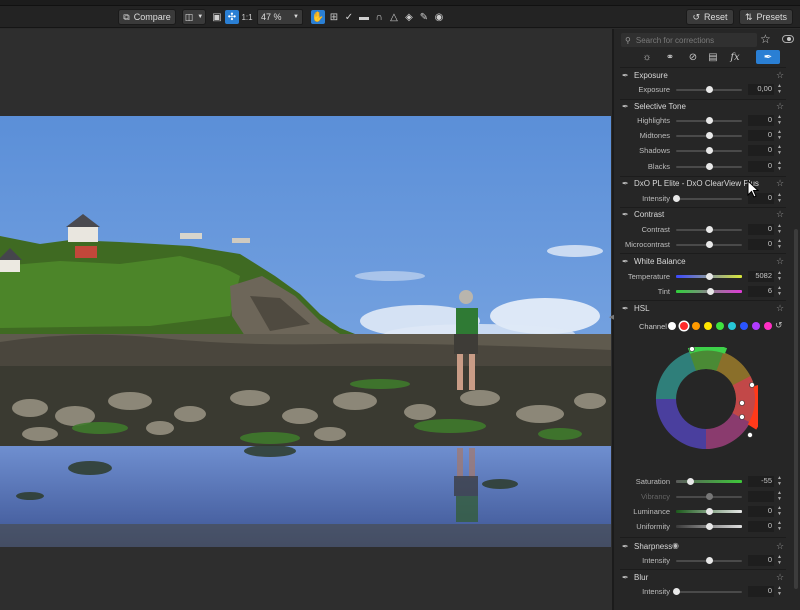 This screenshot has height=610, width=800. What do you see at coordinates (761, 481) in the screenshot?
I see `value-field: -55` at bounding box center [761, 481].